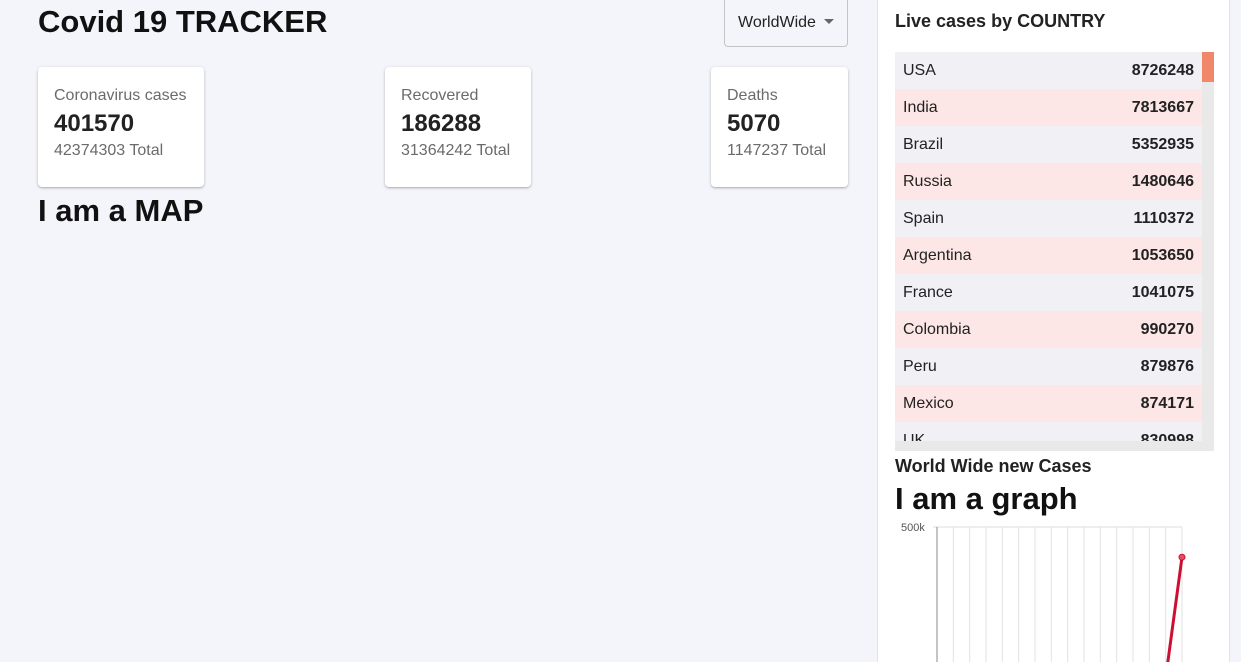  I want to click on table-row: USA 8726248, so click(1048, 70).